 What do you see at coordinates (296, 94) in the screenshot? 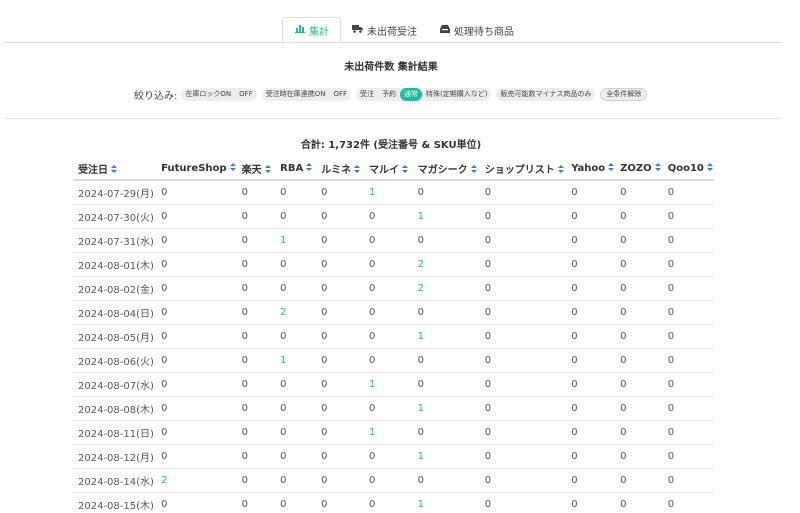
I see `filter-order-sync-on: 受注時在庫連携ON` at bounding box center [296, 94].